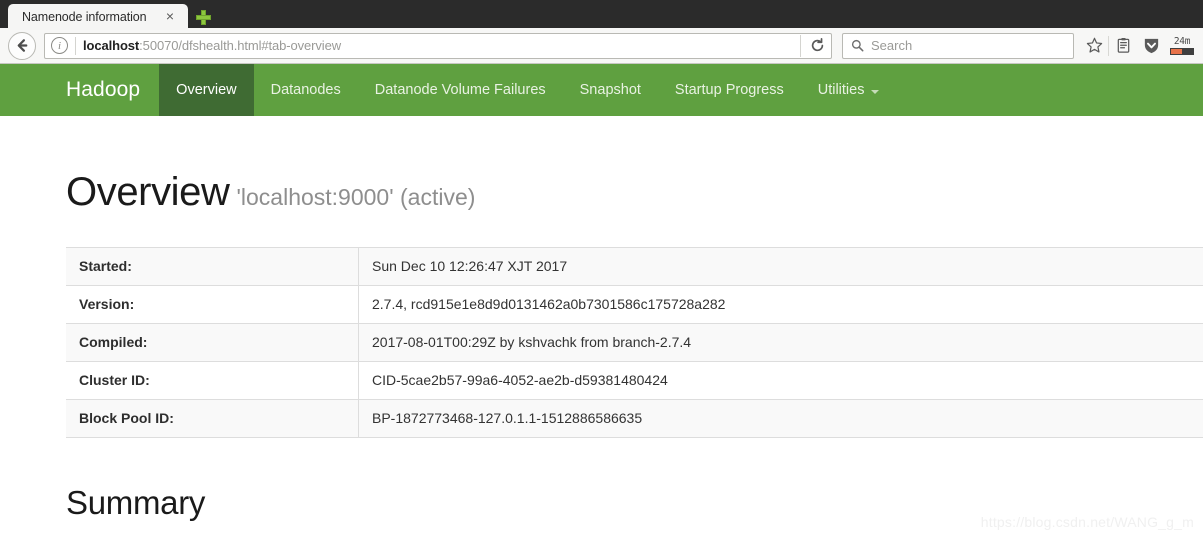 The height and width of the screenshot is (546, 1203). I want to click on close-icon: ×, so click(168, 17).